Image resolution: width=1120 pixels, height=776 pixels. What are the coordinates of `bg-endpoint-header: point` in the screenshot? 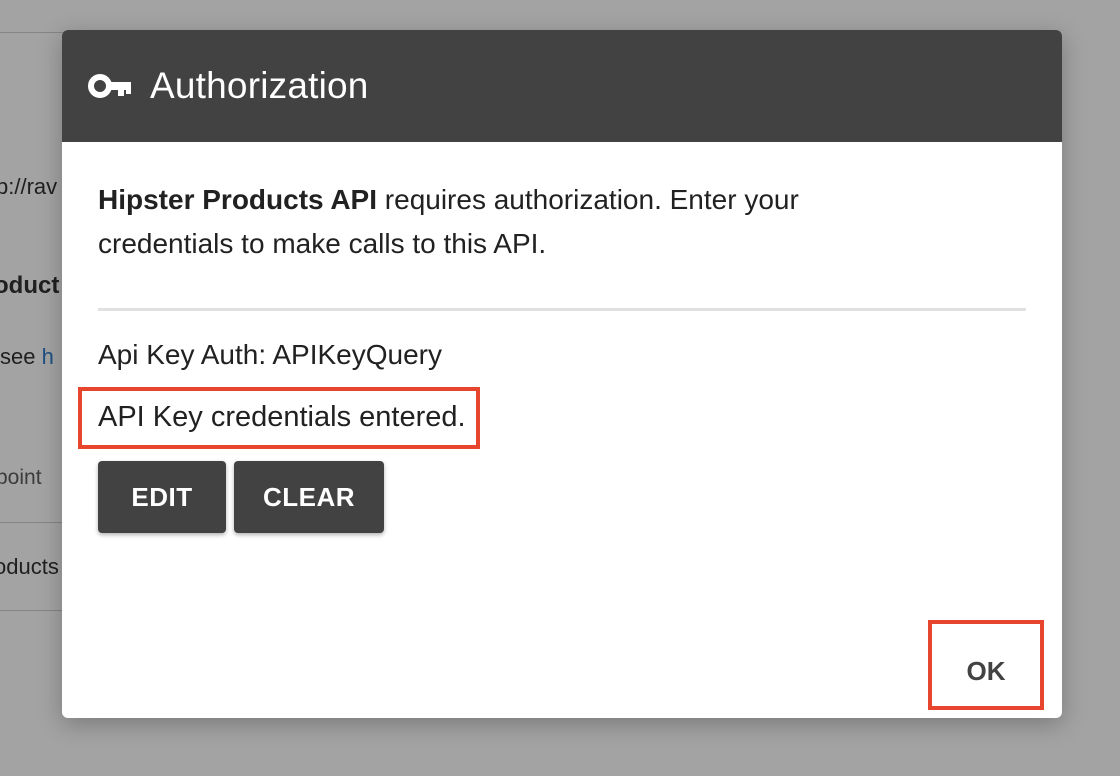 It's located at (21, 477).